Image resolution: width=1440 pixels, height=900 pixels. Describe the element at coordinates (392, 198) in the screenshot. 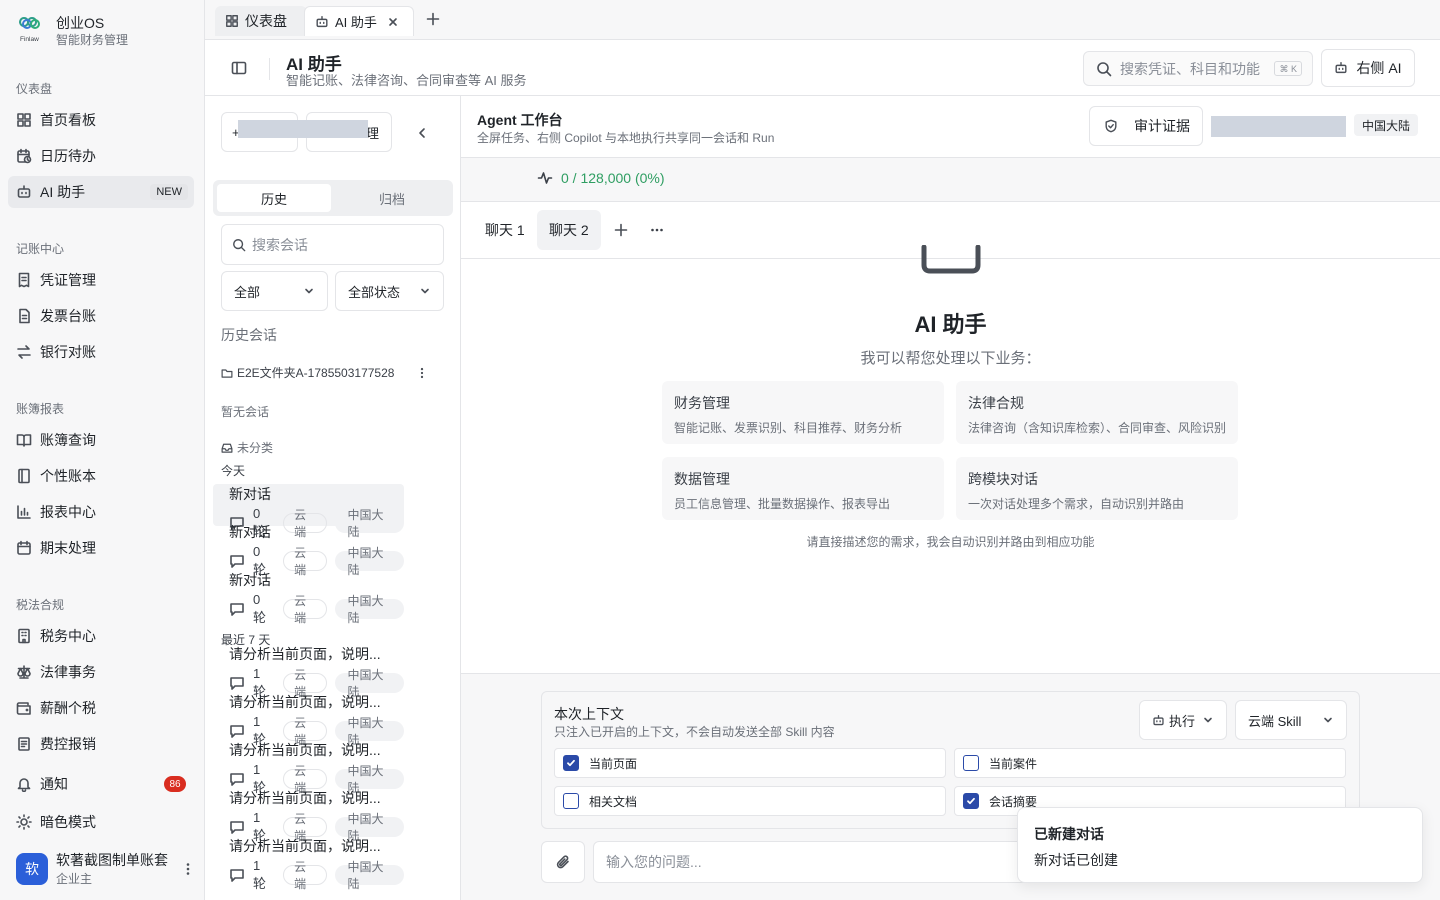

I see `segment-archive: 归档` at that location.